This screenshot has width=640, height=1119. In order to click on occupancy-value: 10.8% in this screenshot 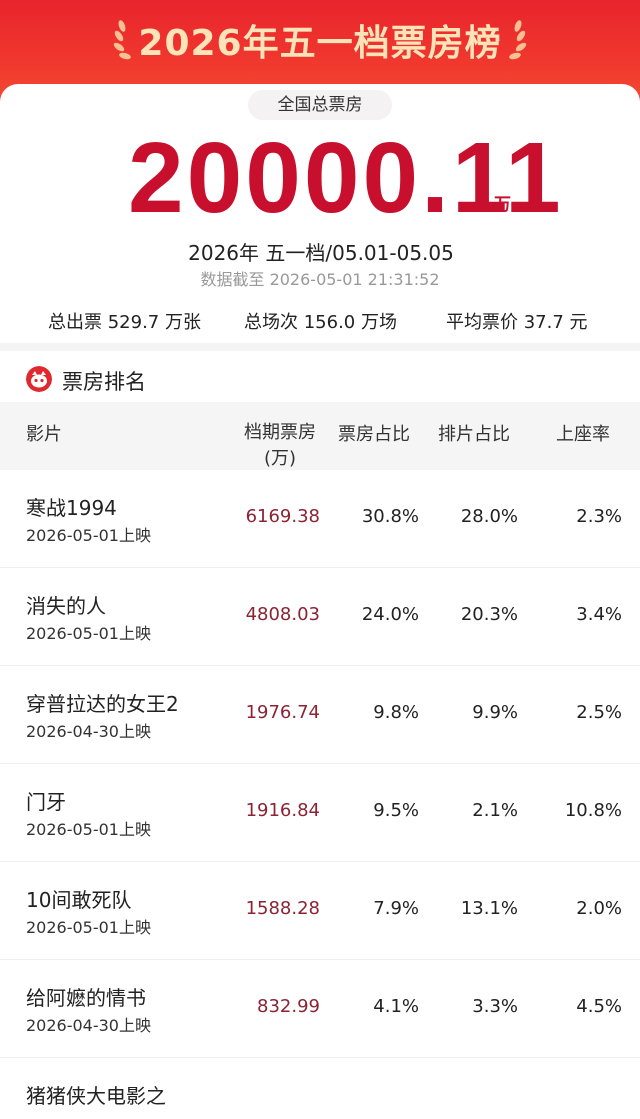, I will do `click(593, 810)`.